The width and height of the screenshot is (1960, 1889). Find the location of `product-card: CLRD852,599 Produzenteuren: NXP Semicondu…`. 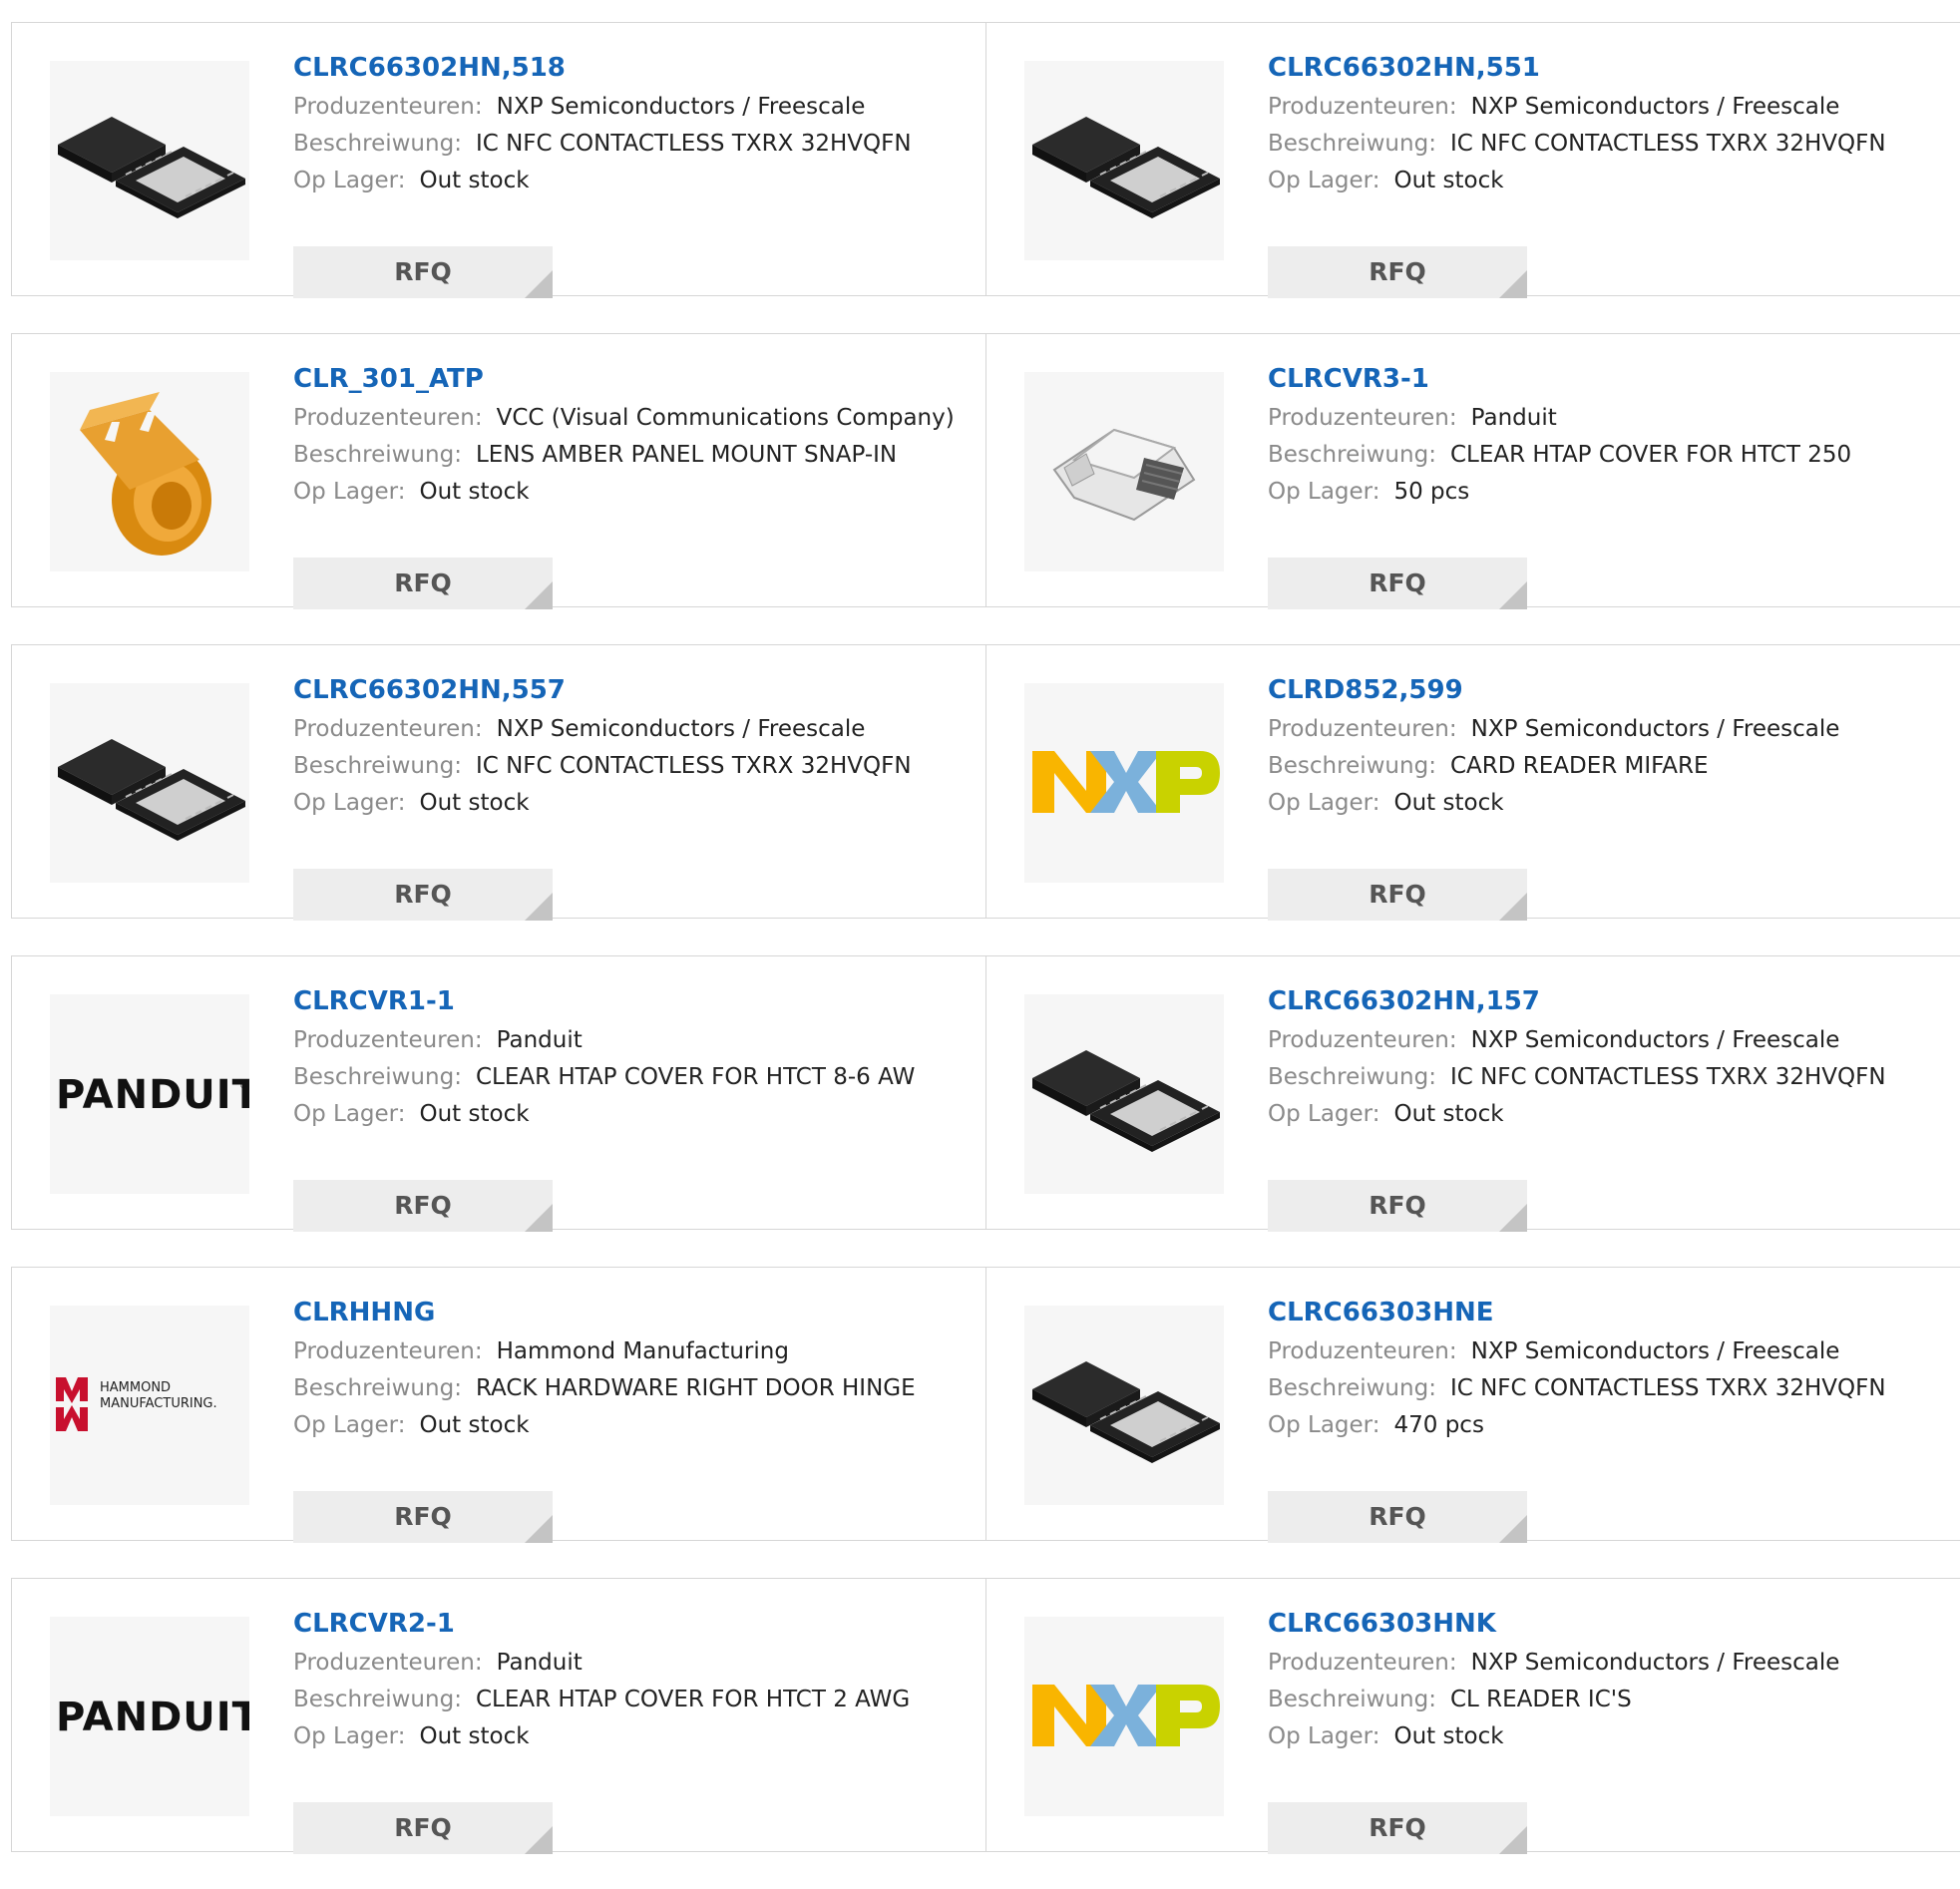

product-card: CLRD852,599 Produzenteuren: NXP Semicondu… is located at coordinates (1473, 782).